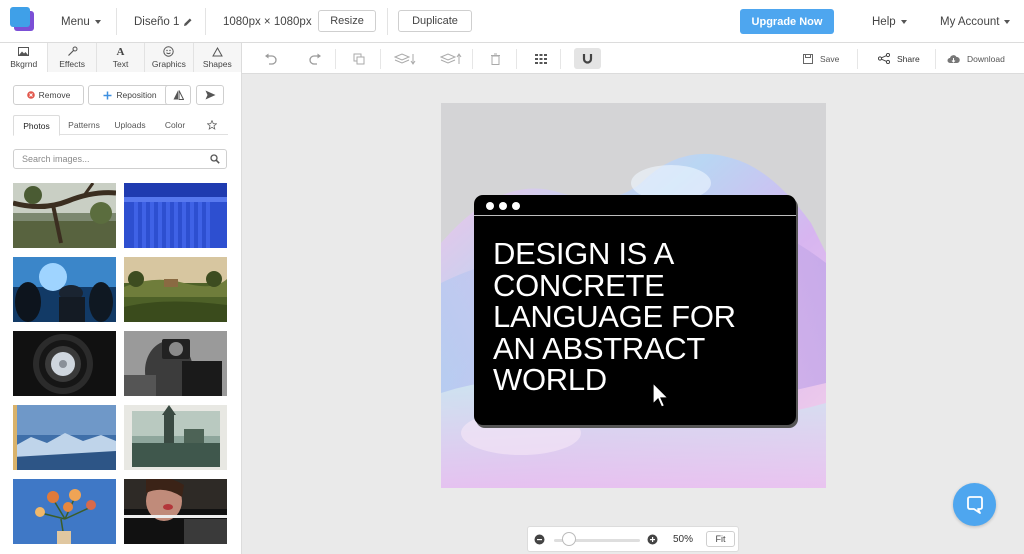  I want to click on reposition-button: Reposition, so click(130, 95).